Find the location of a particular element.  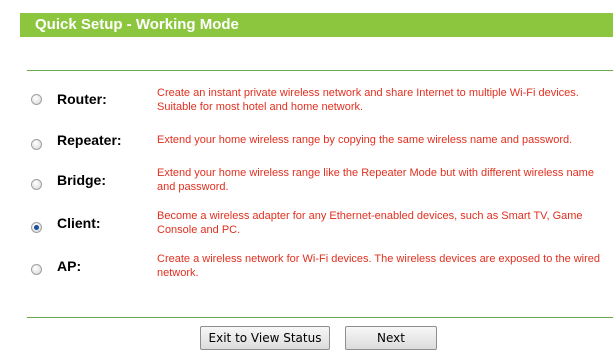

exit-to-view-status-button: Exit to View Status is located at coordinates (265, 338).